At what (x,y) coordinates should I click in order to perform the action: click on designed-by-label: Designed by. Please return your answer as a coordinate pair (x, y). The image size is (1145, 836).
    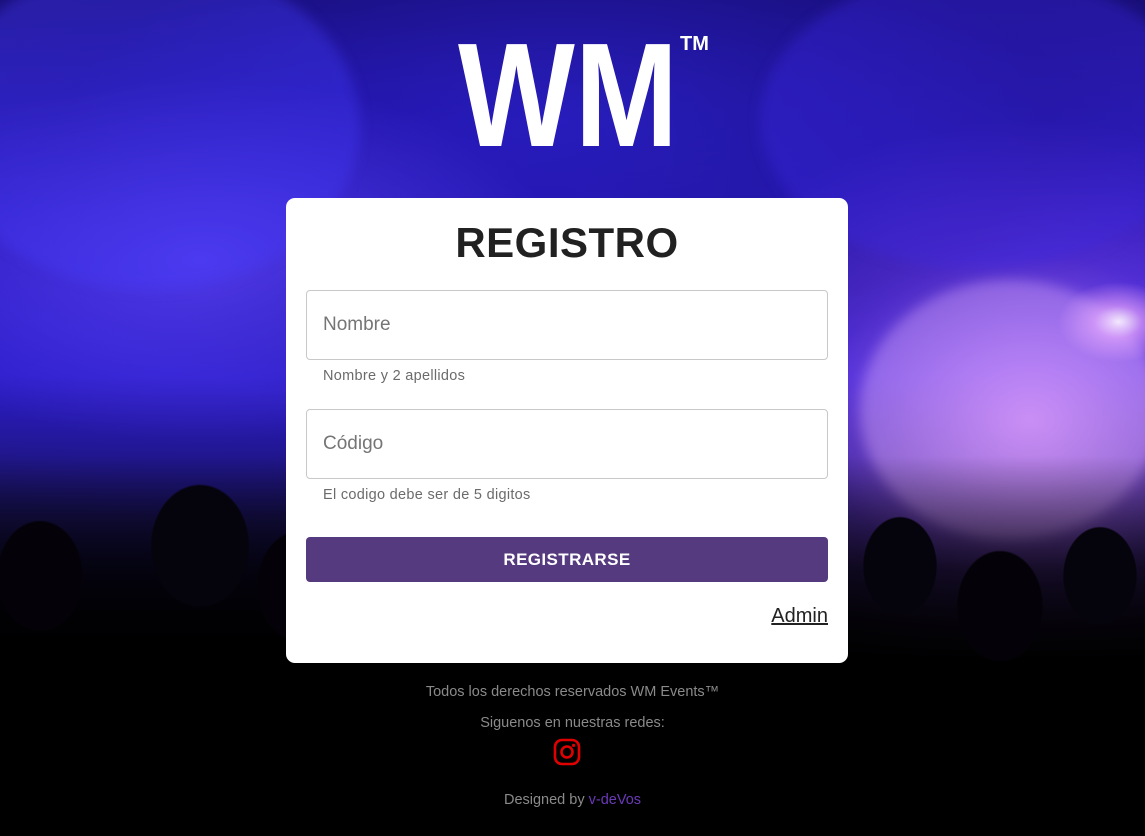
    Looking at the image, I should click on (544, 800).